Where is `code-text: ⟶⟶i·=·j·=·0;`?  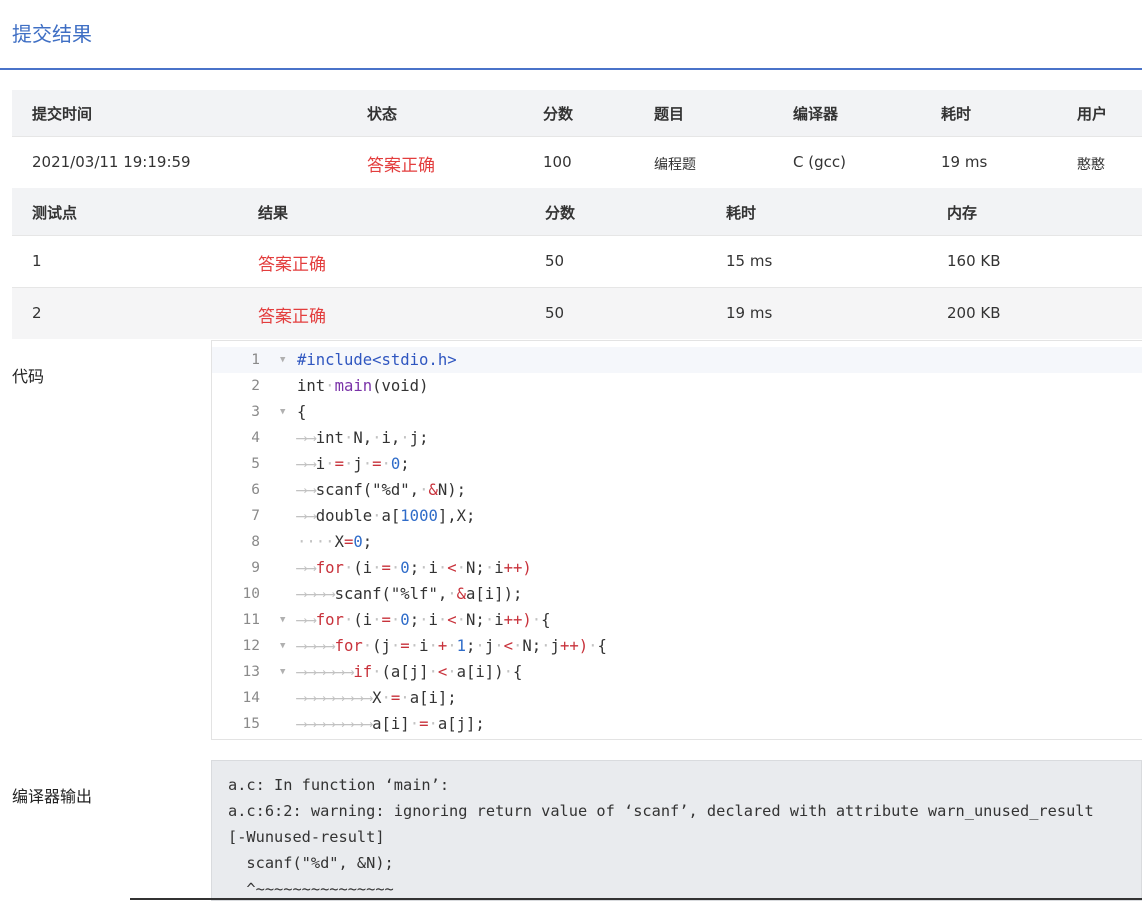
code-text: ⟶⟶i·=·j·=·0; is located at coordinates (353, 464).